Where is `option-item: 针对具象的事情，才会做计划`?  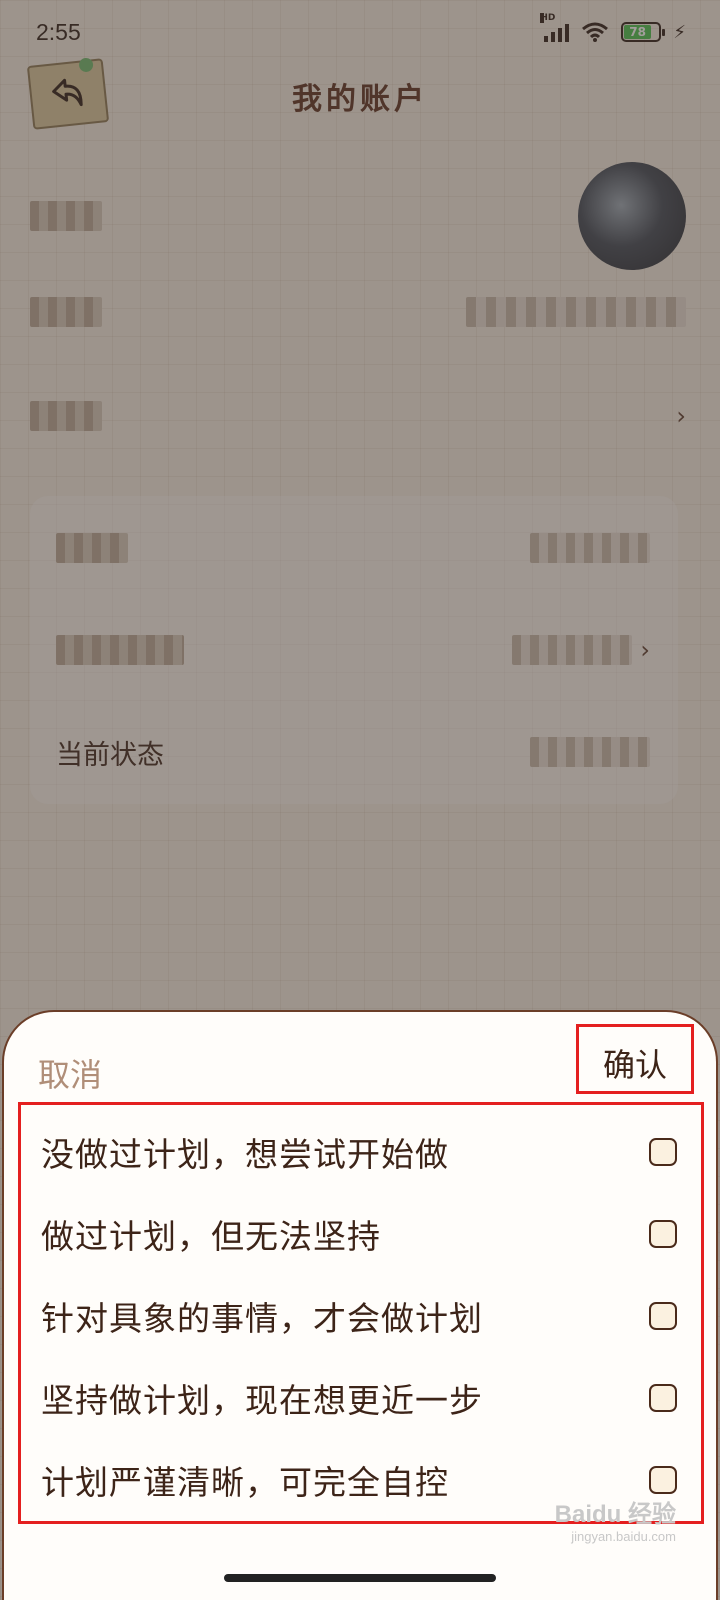
option-item: 针对具象的事情，才会做计划 is located at coordinates (359, 1316).